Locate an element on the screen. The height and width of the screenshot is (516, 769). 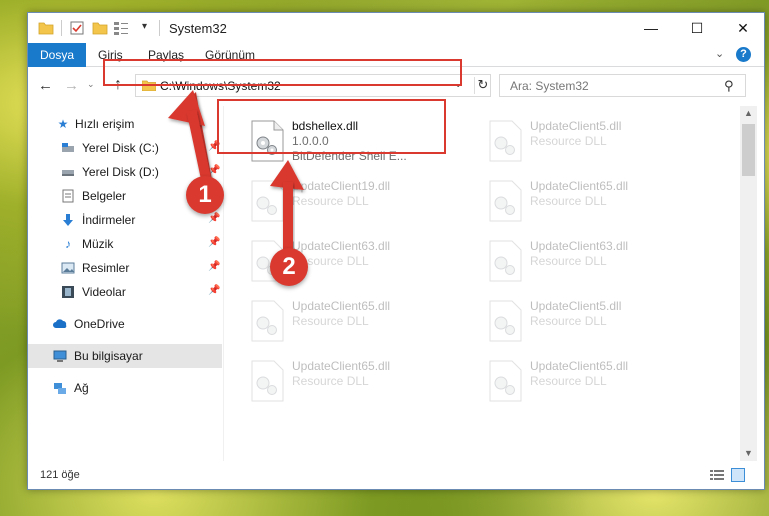
sidebar-item-network: Ağ is located at coordinates (125, 388).